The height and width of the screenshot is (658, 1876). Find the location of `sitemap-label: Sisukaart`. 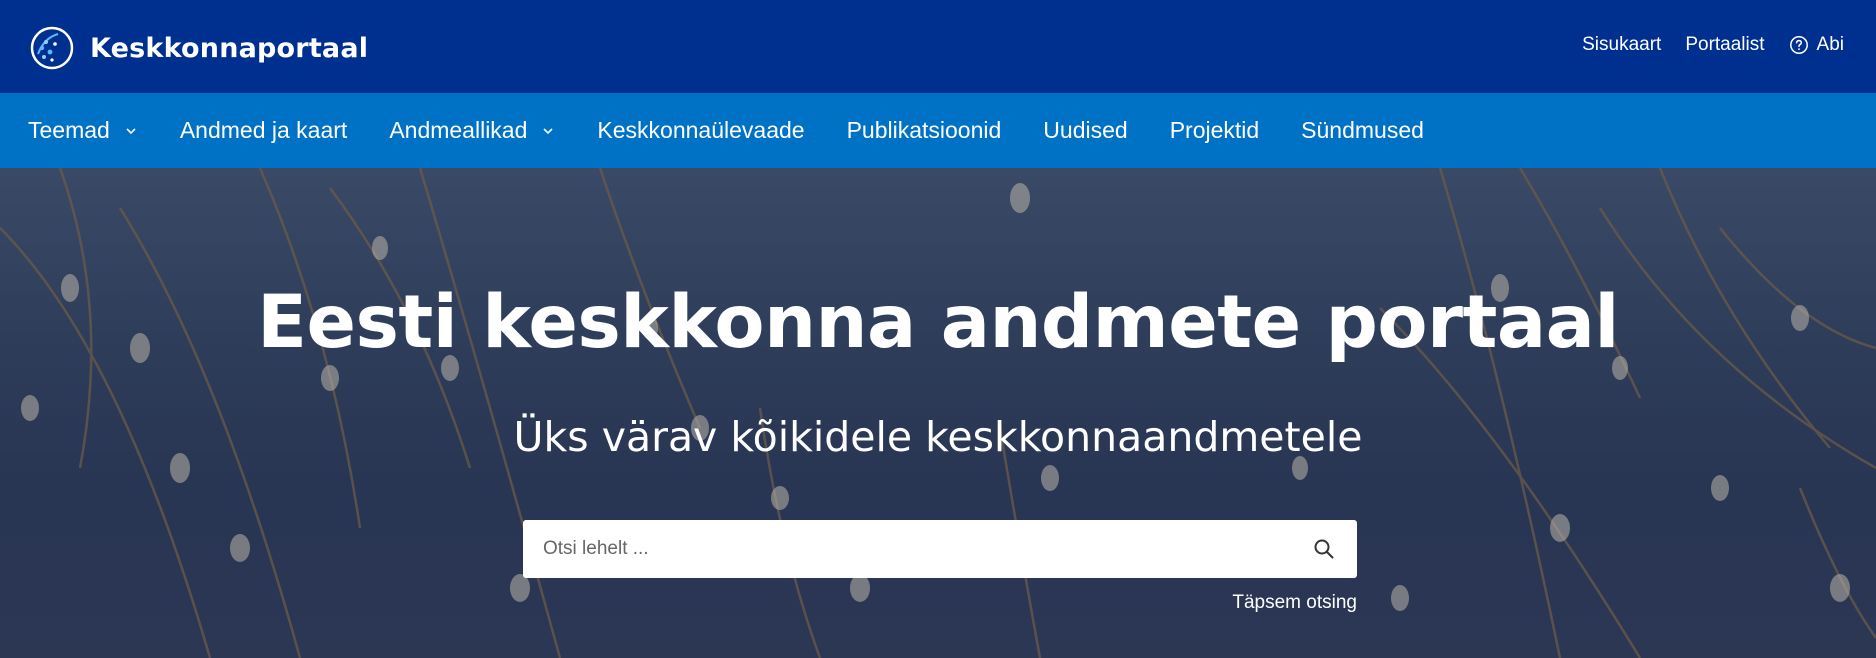

sitemap-label: Sisukaart is located at coordinates (1622, 44).